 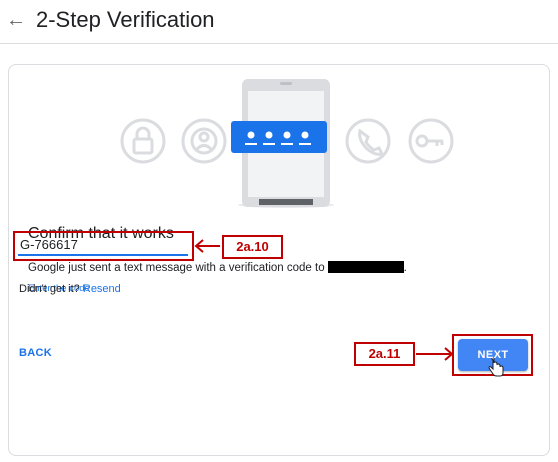 What do you see at coordinates (365, 267) in the screenshot?
I see `redacted-phone-number` at bounding box center [365, 267].